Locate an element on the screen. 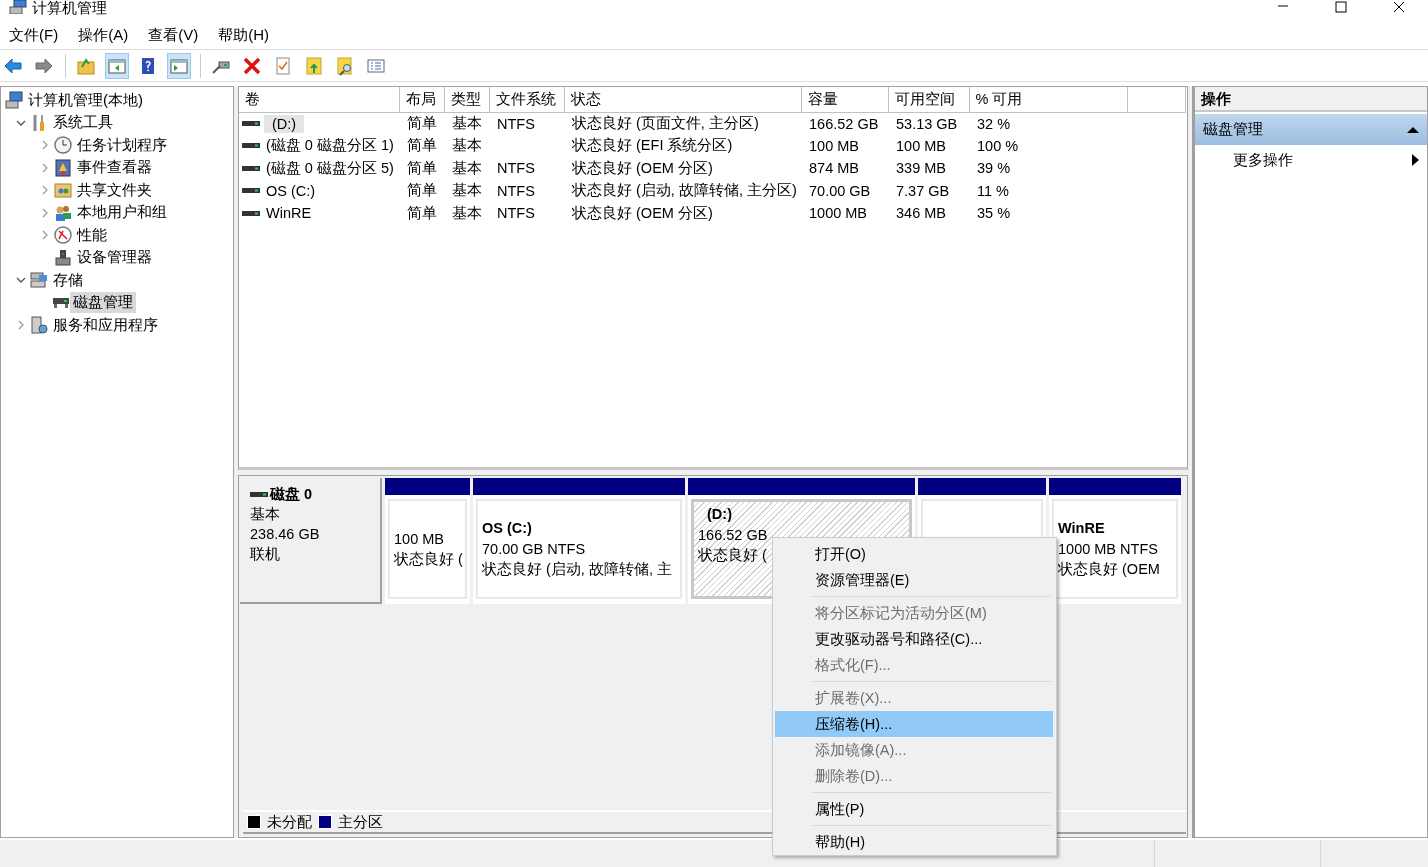  partition-detail: 166.52 GB is located at coordinates (733, 535).